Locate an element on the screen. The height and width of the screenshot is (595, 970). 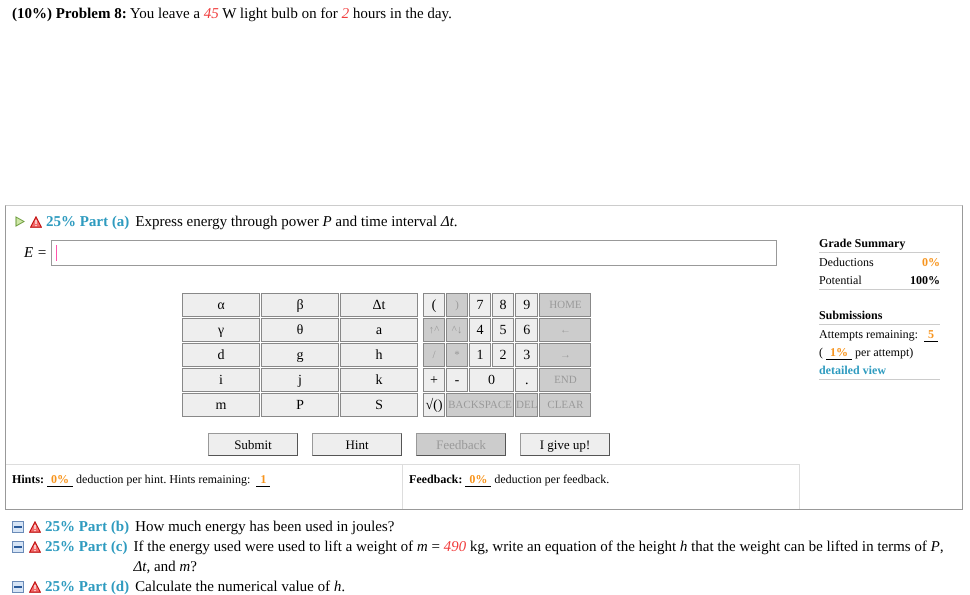
part-prompt: How much energy has been used in joules? is located at coordinates (265, 527).